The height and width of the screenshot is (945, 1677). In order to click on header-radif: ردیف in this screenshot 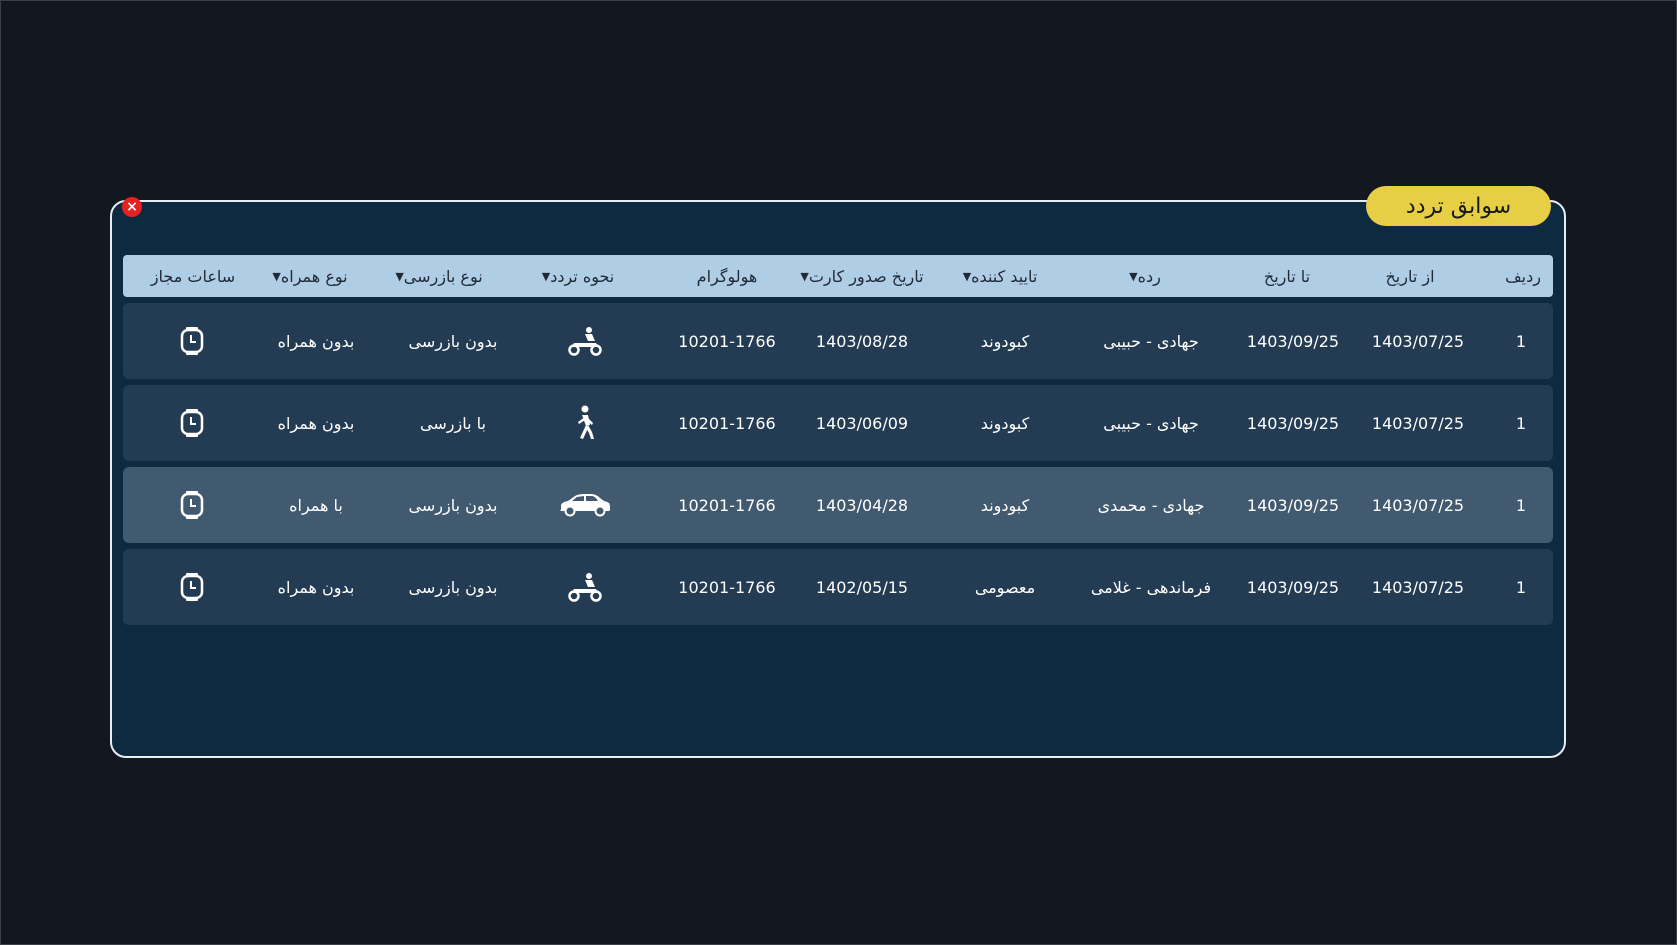, I will do `click(1523, 276)`.